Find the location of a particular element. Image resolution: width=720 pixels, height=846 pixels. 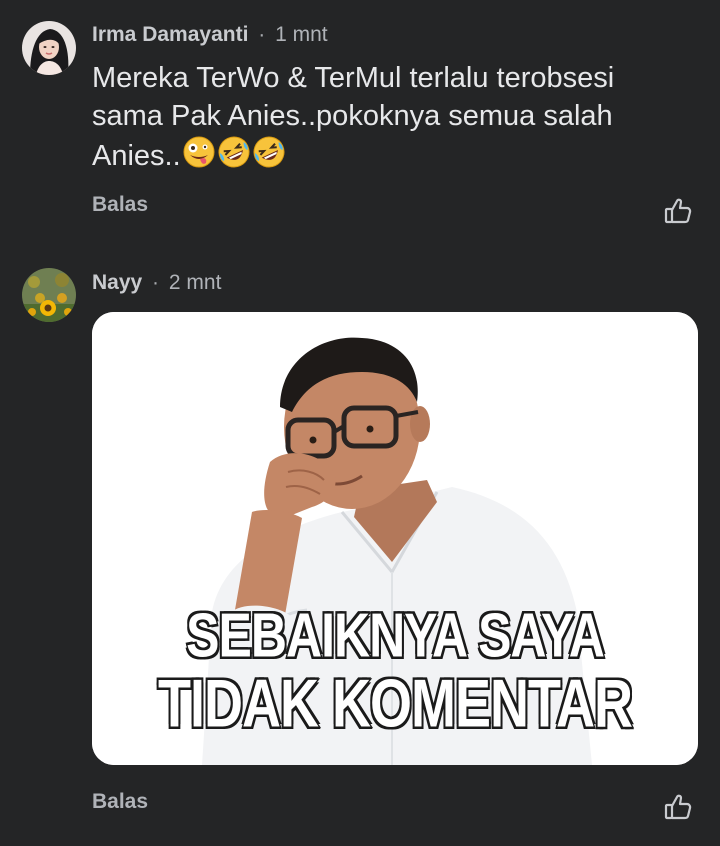

timestamp: 2 mnt is located at coordinates (195, 282).